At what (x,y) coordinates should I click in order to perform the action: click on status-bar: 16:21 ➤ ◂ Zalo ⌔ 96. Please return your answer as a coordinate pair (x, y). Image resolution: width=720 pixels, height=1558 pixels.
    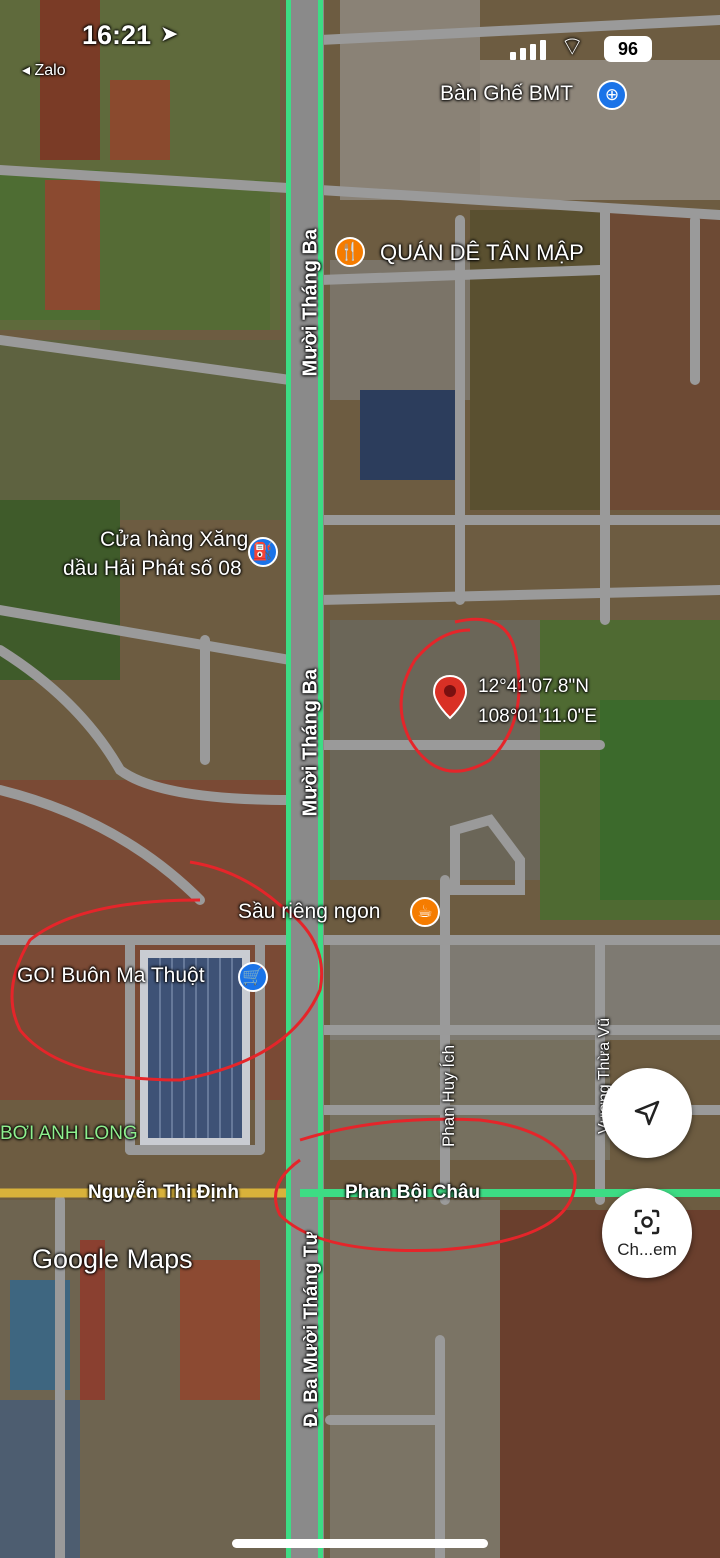
    Looking at the image, I should click on (360, 45).